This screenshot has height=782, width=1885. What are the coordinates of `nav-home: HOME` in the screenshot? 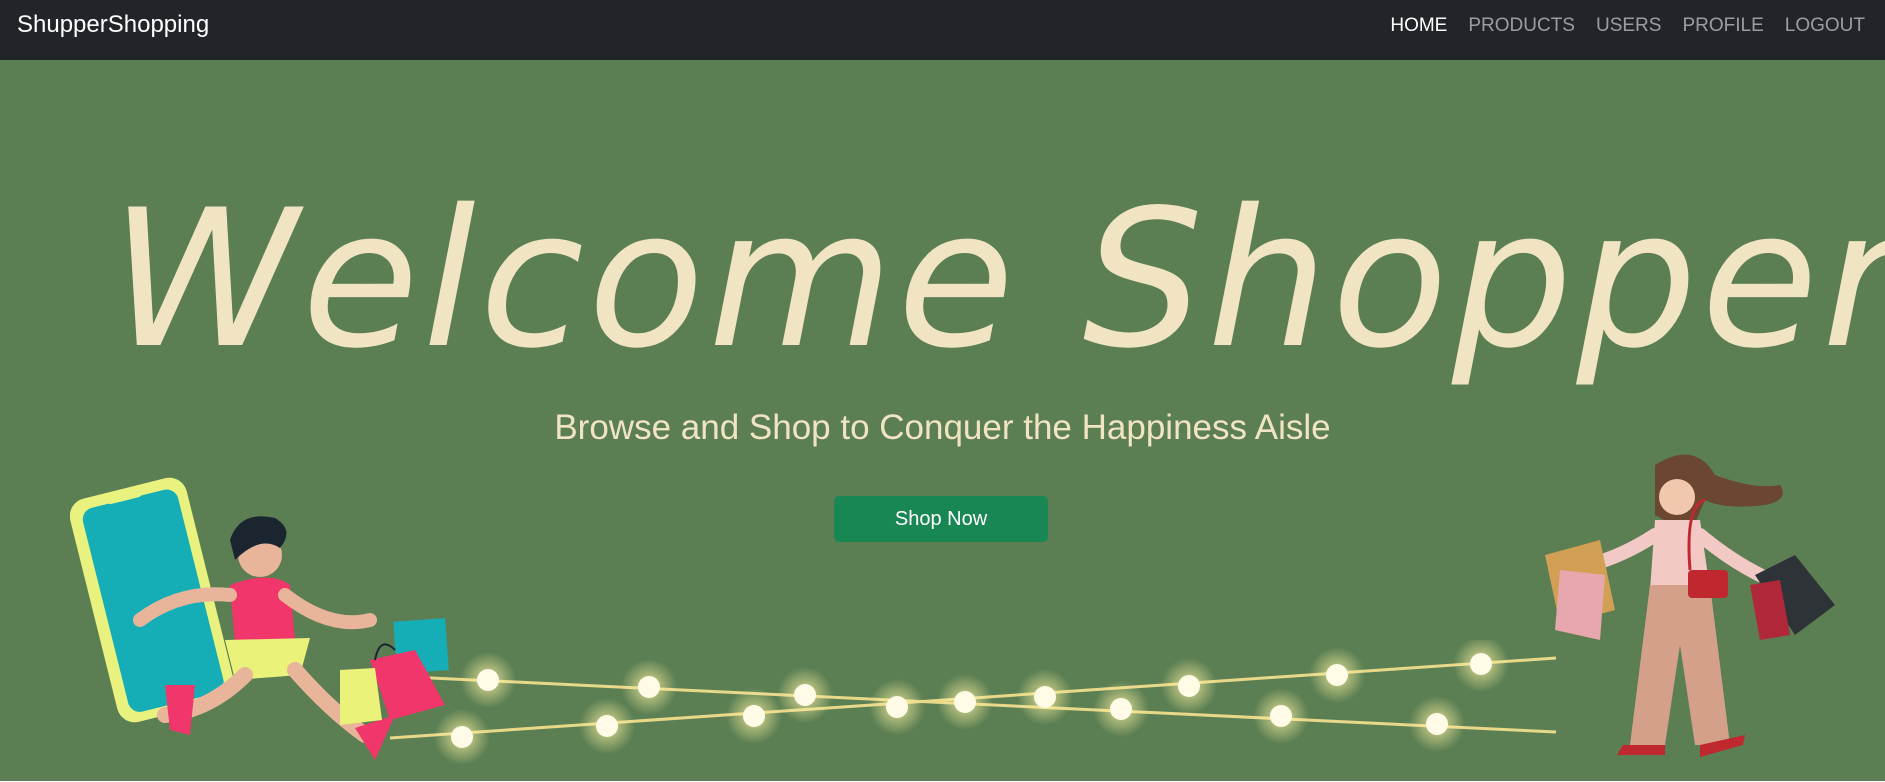 It's located at (1418, 26).